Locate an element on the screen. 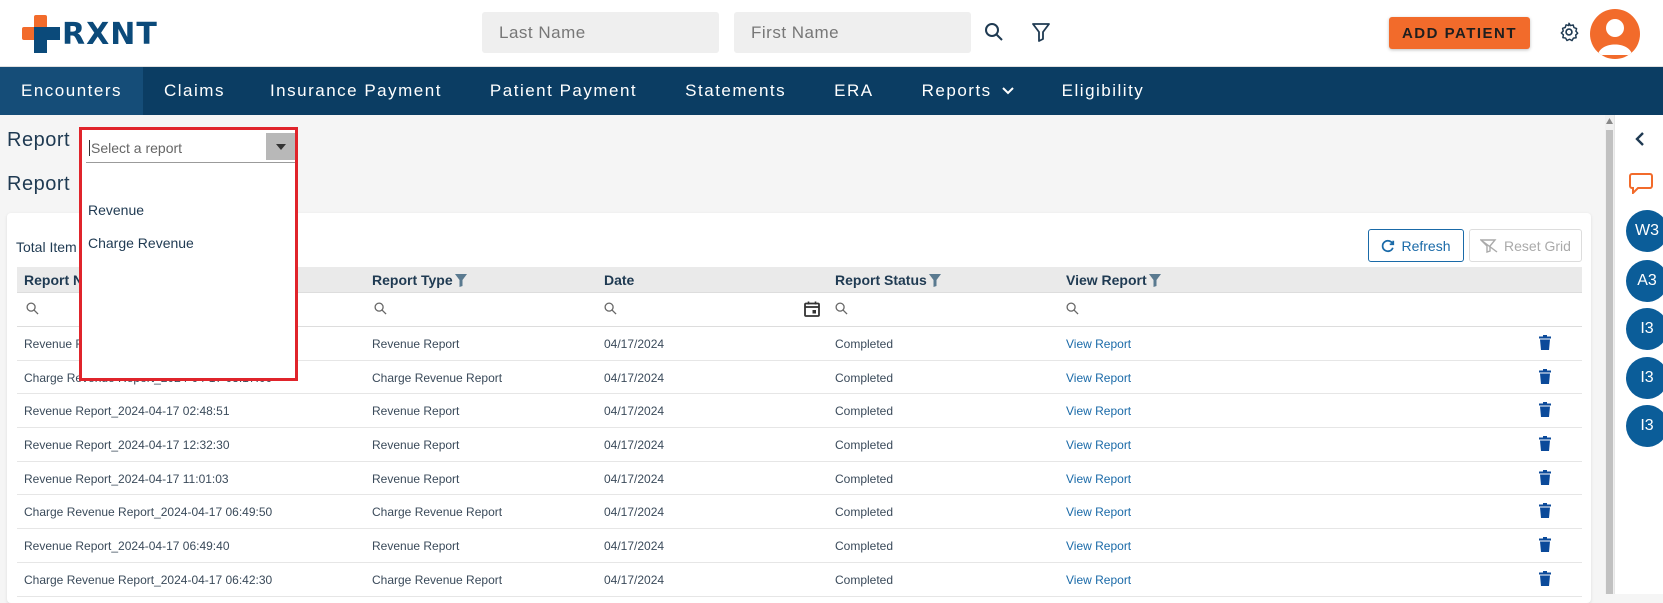 The width and height of the screenshot is (1663, 603). user-avatar is located at coordinates (1615, 34).